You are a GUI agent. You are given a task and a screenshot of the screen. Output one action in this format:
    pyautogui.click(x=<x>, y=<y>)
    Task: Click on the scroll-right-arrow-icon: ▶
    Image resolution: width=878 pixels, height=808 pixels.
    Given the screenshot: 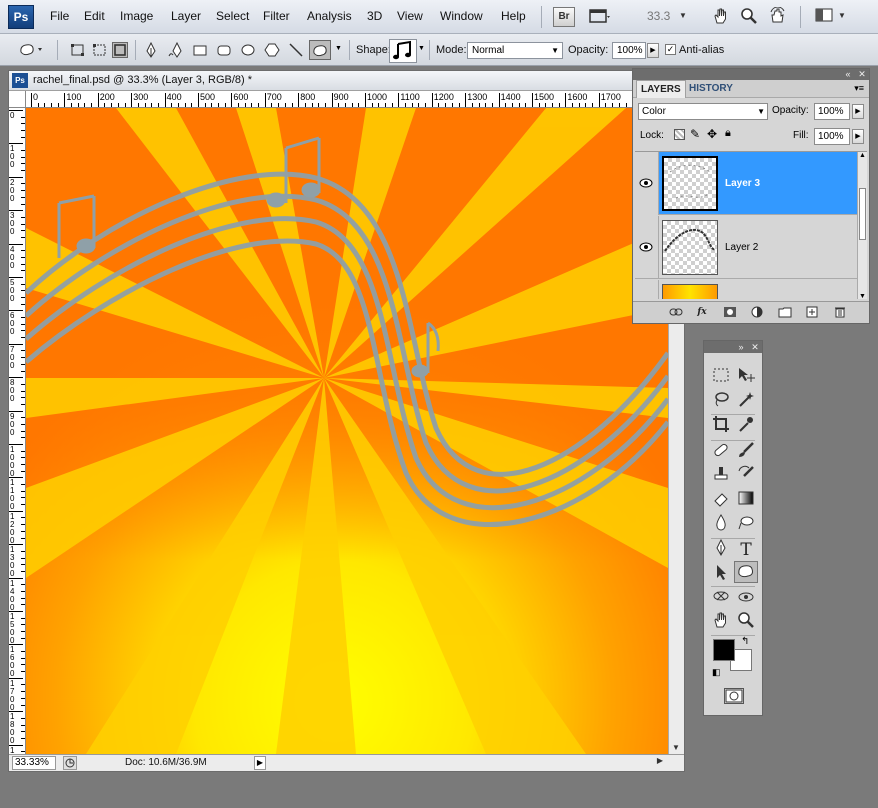 What is the action you would take?
    pyautogui.click(x=660, y=760)
    